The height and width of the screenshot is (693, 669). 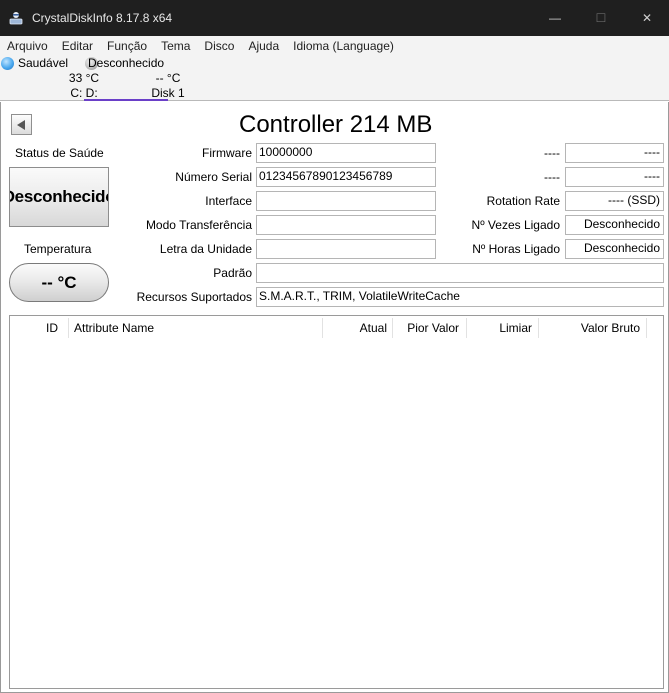 I want to click on power-on-hours-label: Nº Horas Ligado, so click(x=516, y=249).